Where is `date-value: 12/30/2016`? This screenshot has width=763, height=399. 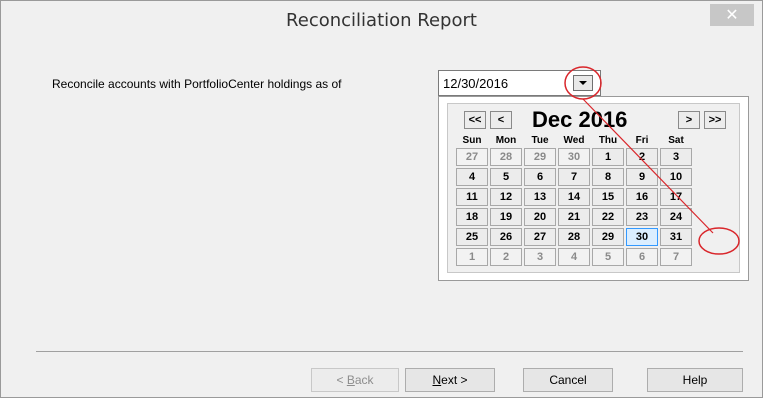
date-value: 12/30/2016 is located at coordinates (475, 83).